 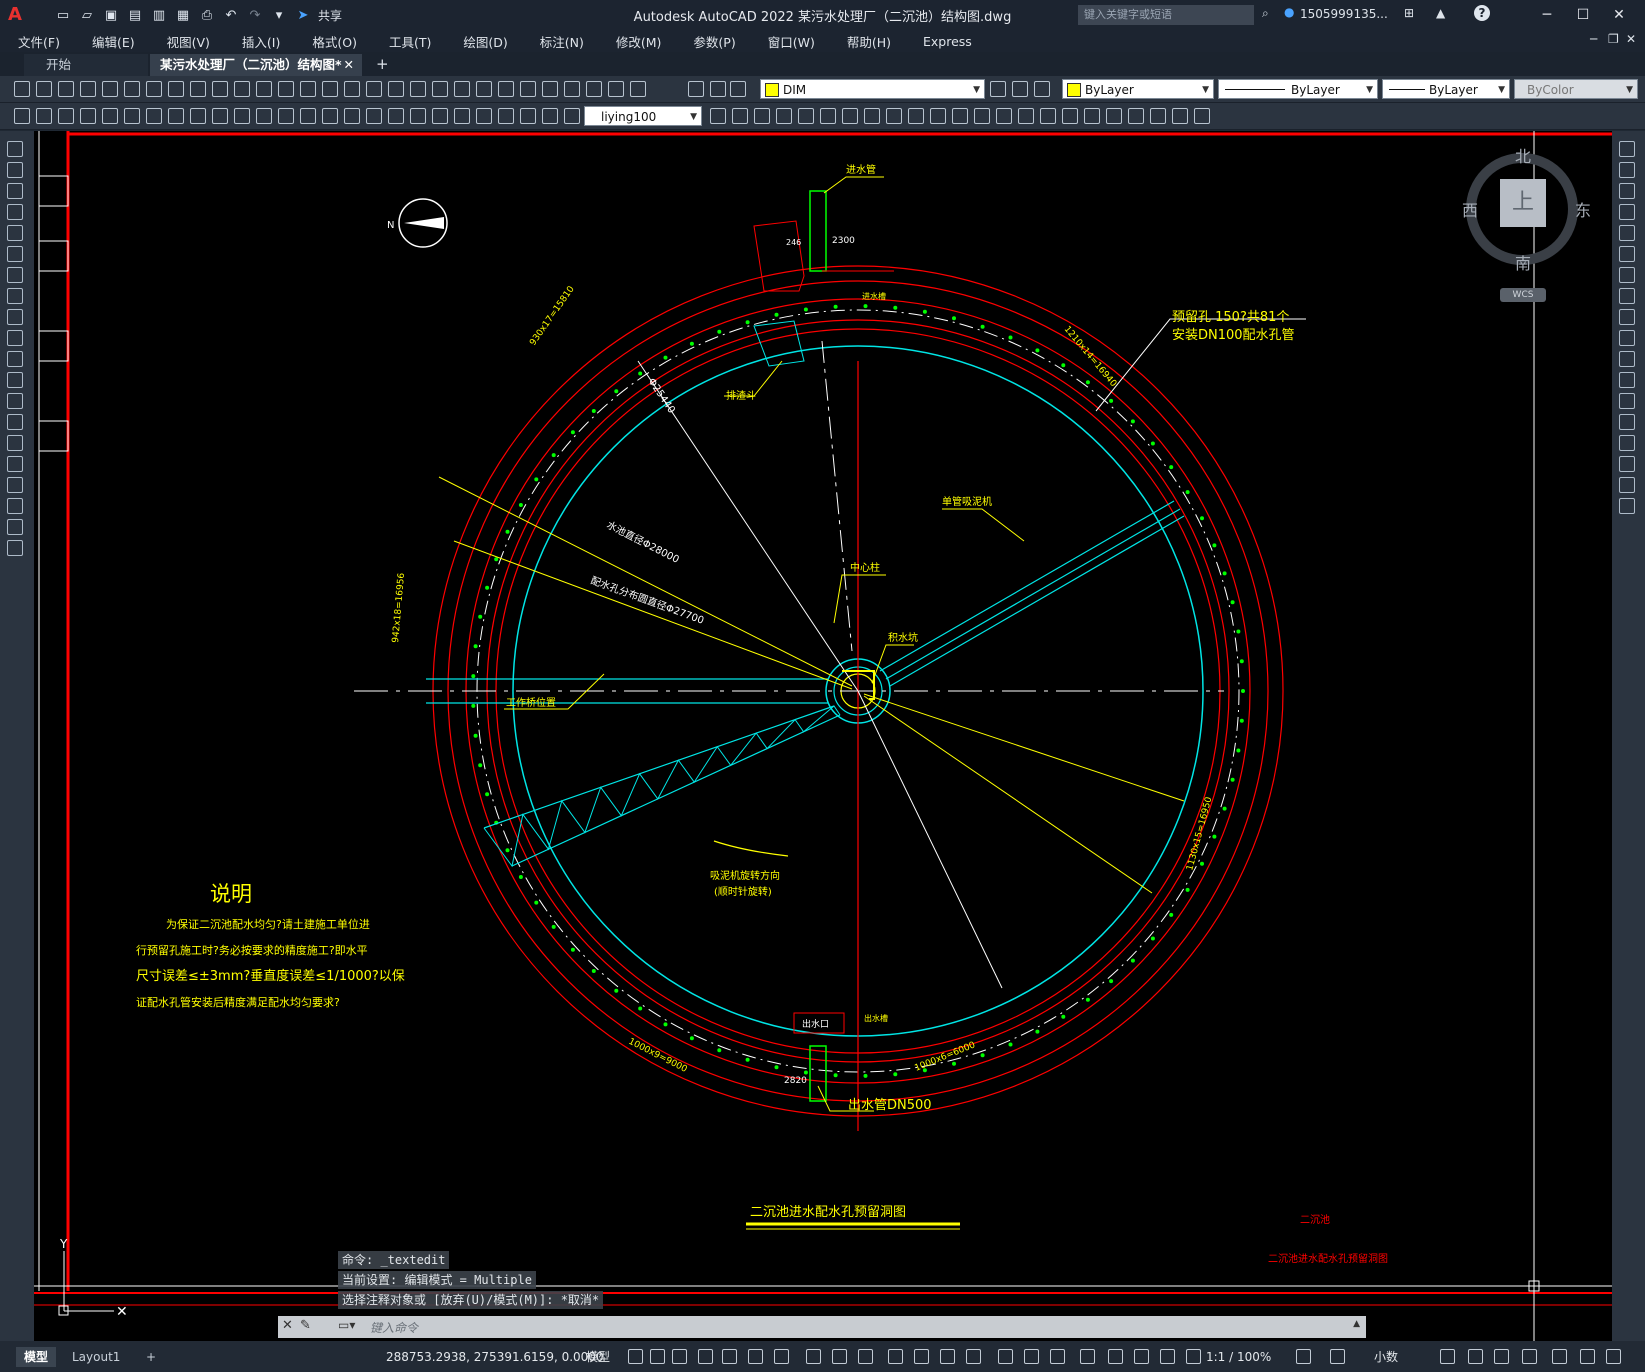 I want to click on maximize-button: ☐, so click(x=1583, y=15).